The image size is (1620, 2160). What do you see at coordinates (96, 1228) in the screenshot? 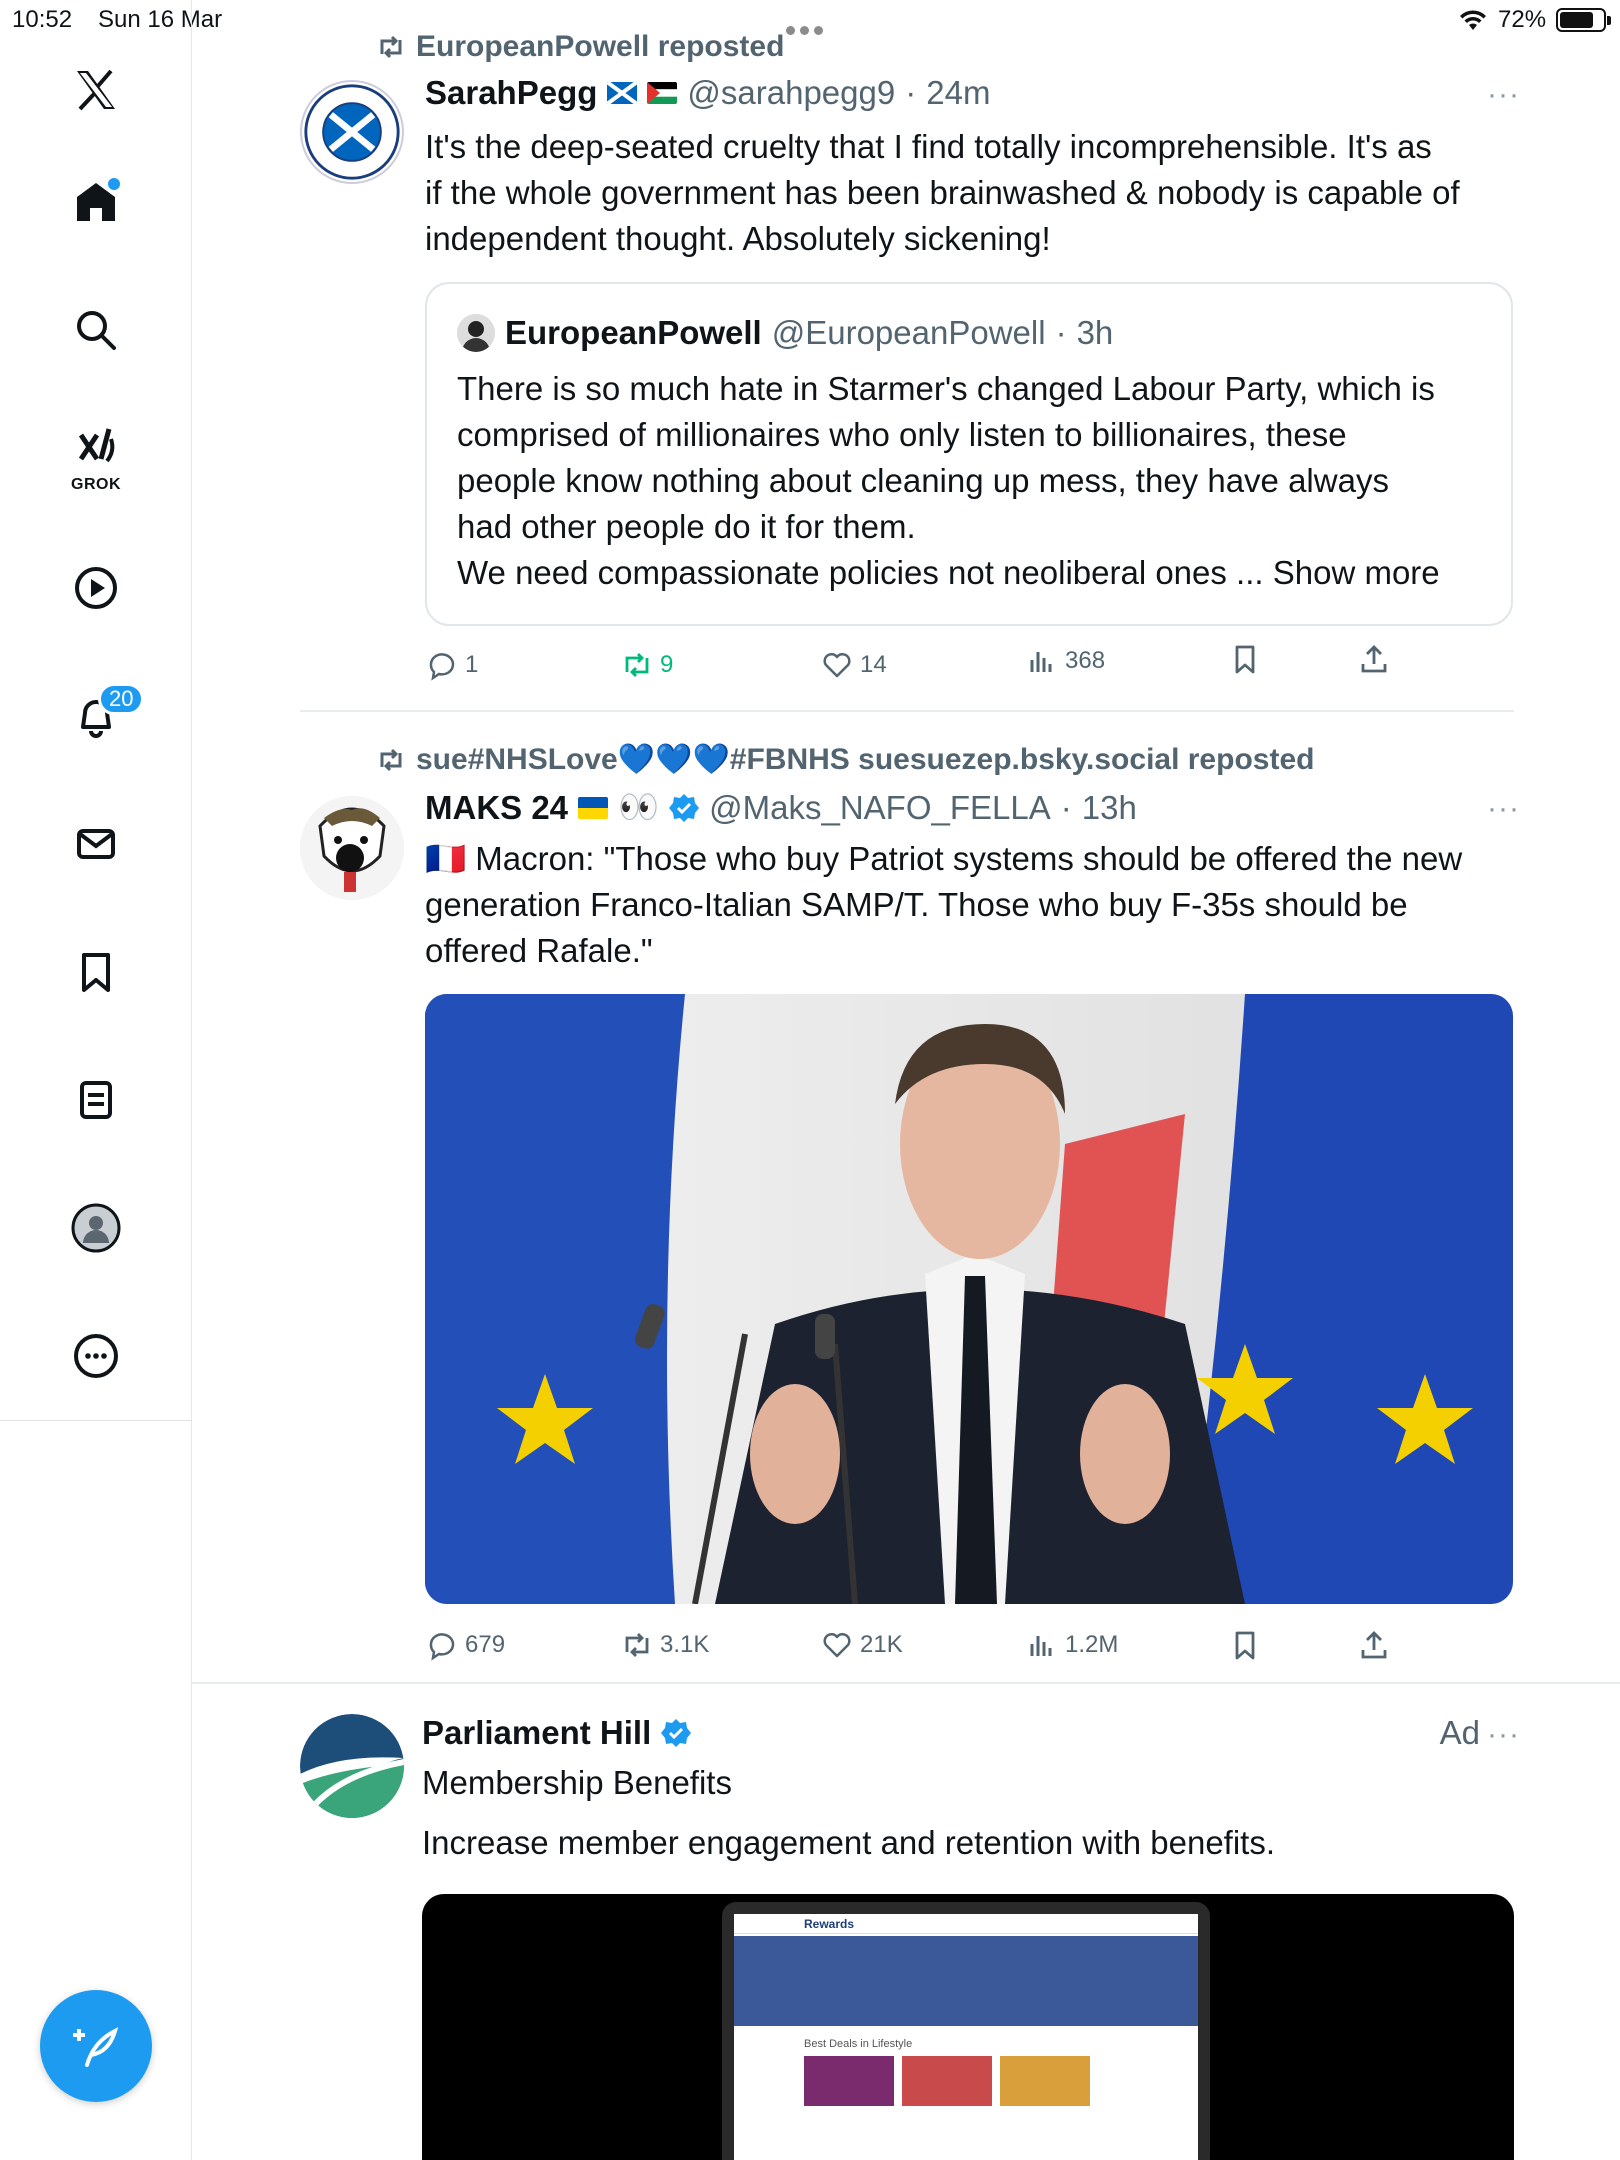
I see `profile-avatar-icon` at bounding box center [96, 1228].